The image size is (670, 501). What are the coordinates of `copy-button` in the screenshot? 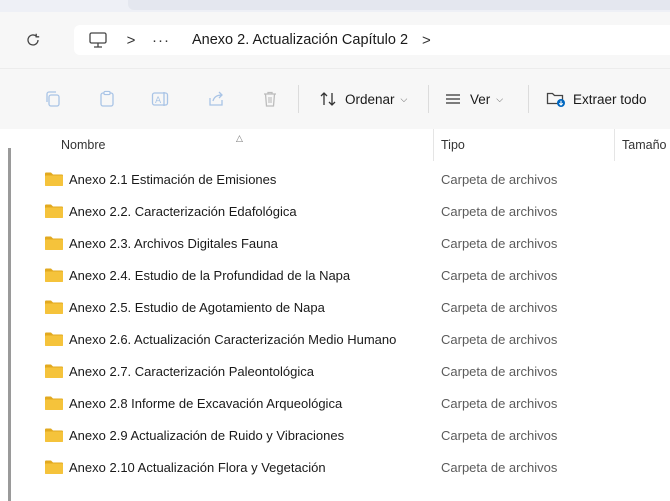 It's located at (53, 99).